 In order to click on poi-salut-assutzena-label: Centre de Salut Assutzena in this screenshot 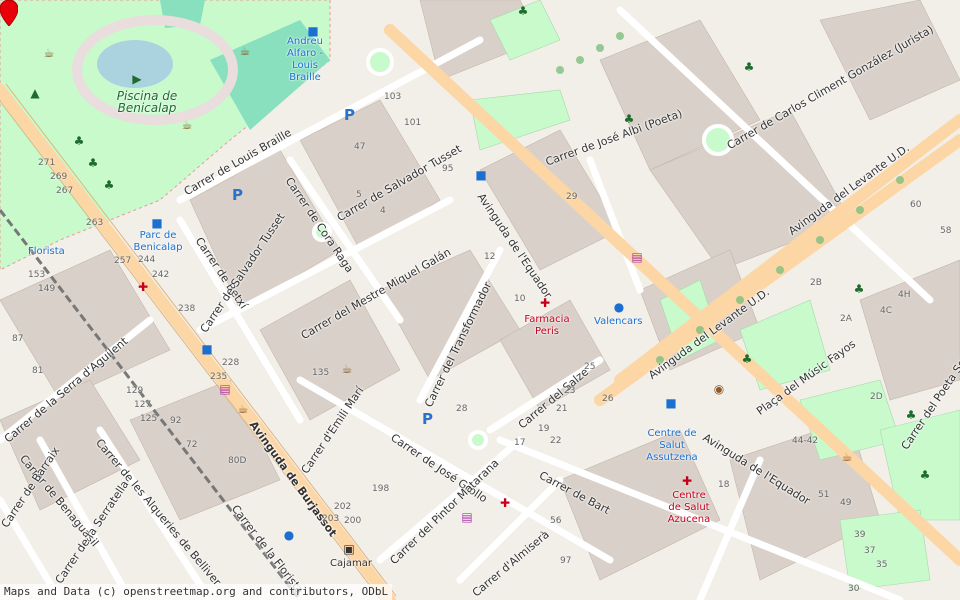, I will do `click(672, 445)`.